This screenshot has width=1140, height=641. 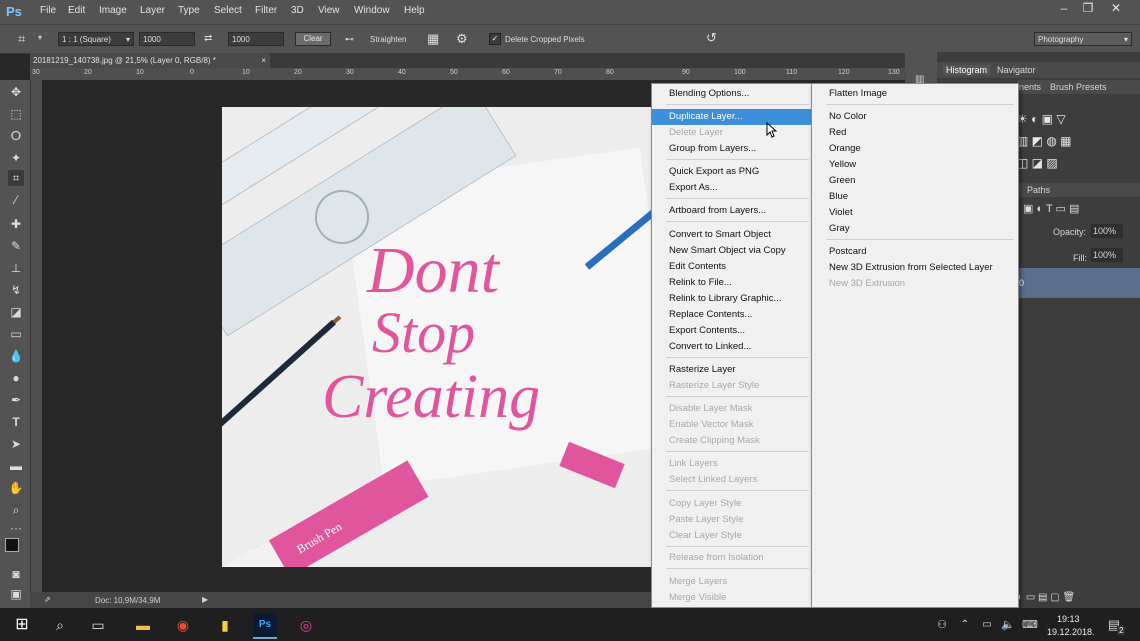 I want to click on height-field: 1000, so click(x=256, y=39).